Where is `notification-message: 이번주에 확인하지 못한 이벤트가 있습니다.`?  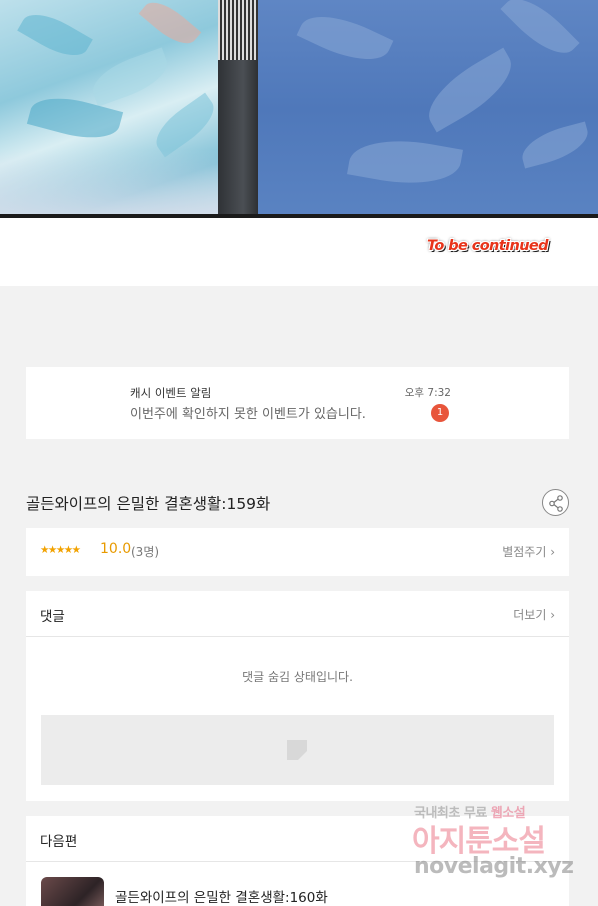 notification-message: 이번주에 확인하지 못한 이벤트가 있습니다. is located at coordinates (248, 414).